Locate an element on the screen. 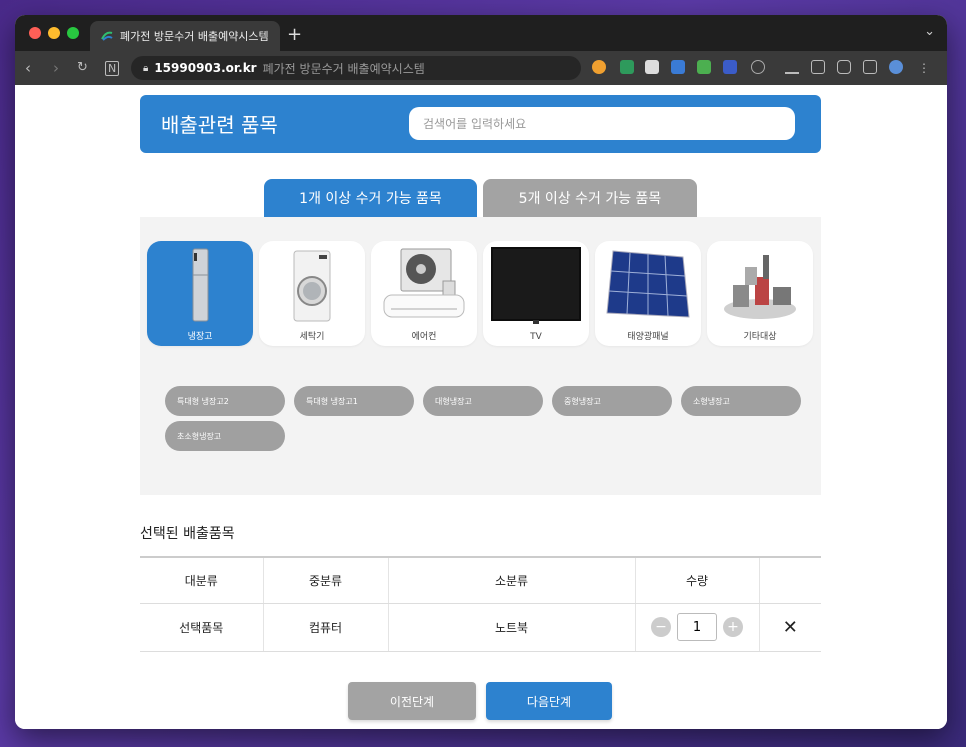 Image resolution: width=966 pixels, height=747 pixels. category-label: 세탁기 is located at coordinates (312, 337).